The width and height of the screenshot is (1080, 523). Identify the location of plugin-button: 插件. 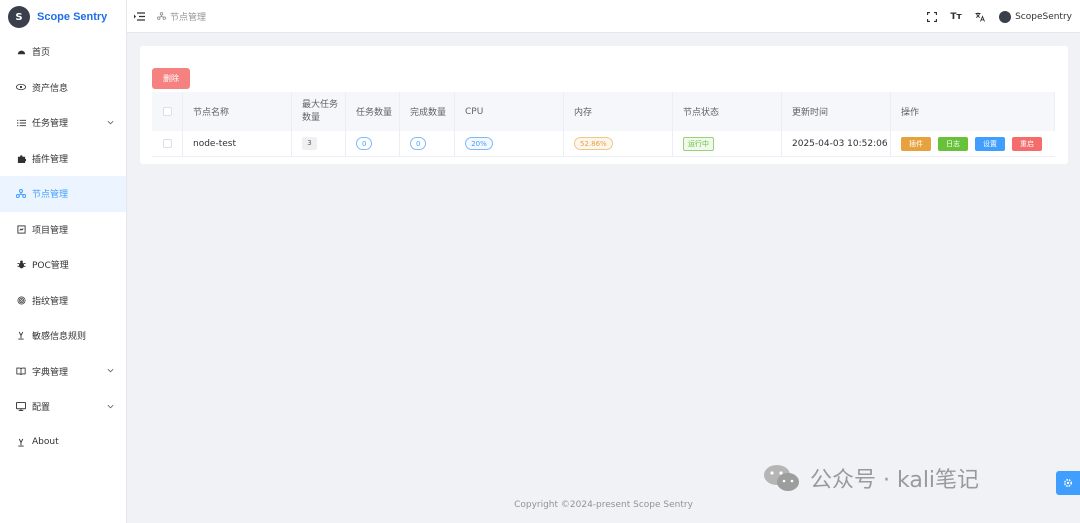
(916, 143).